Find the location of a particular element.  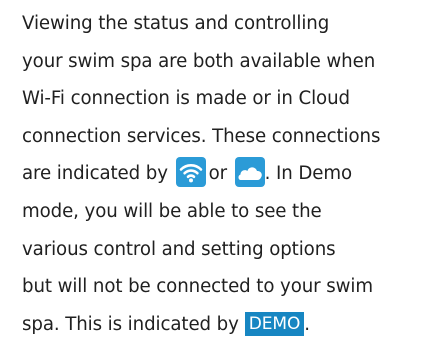

paragraph-line: Viewing the status and controlling is located at coordinates (176, 23).